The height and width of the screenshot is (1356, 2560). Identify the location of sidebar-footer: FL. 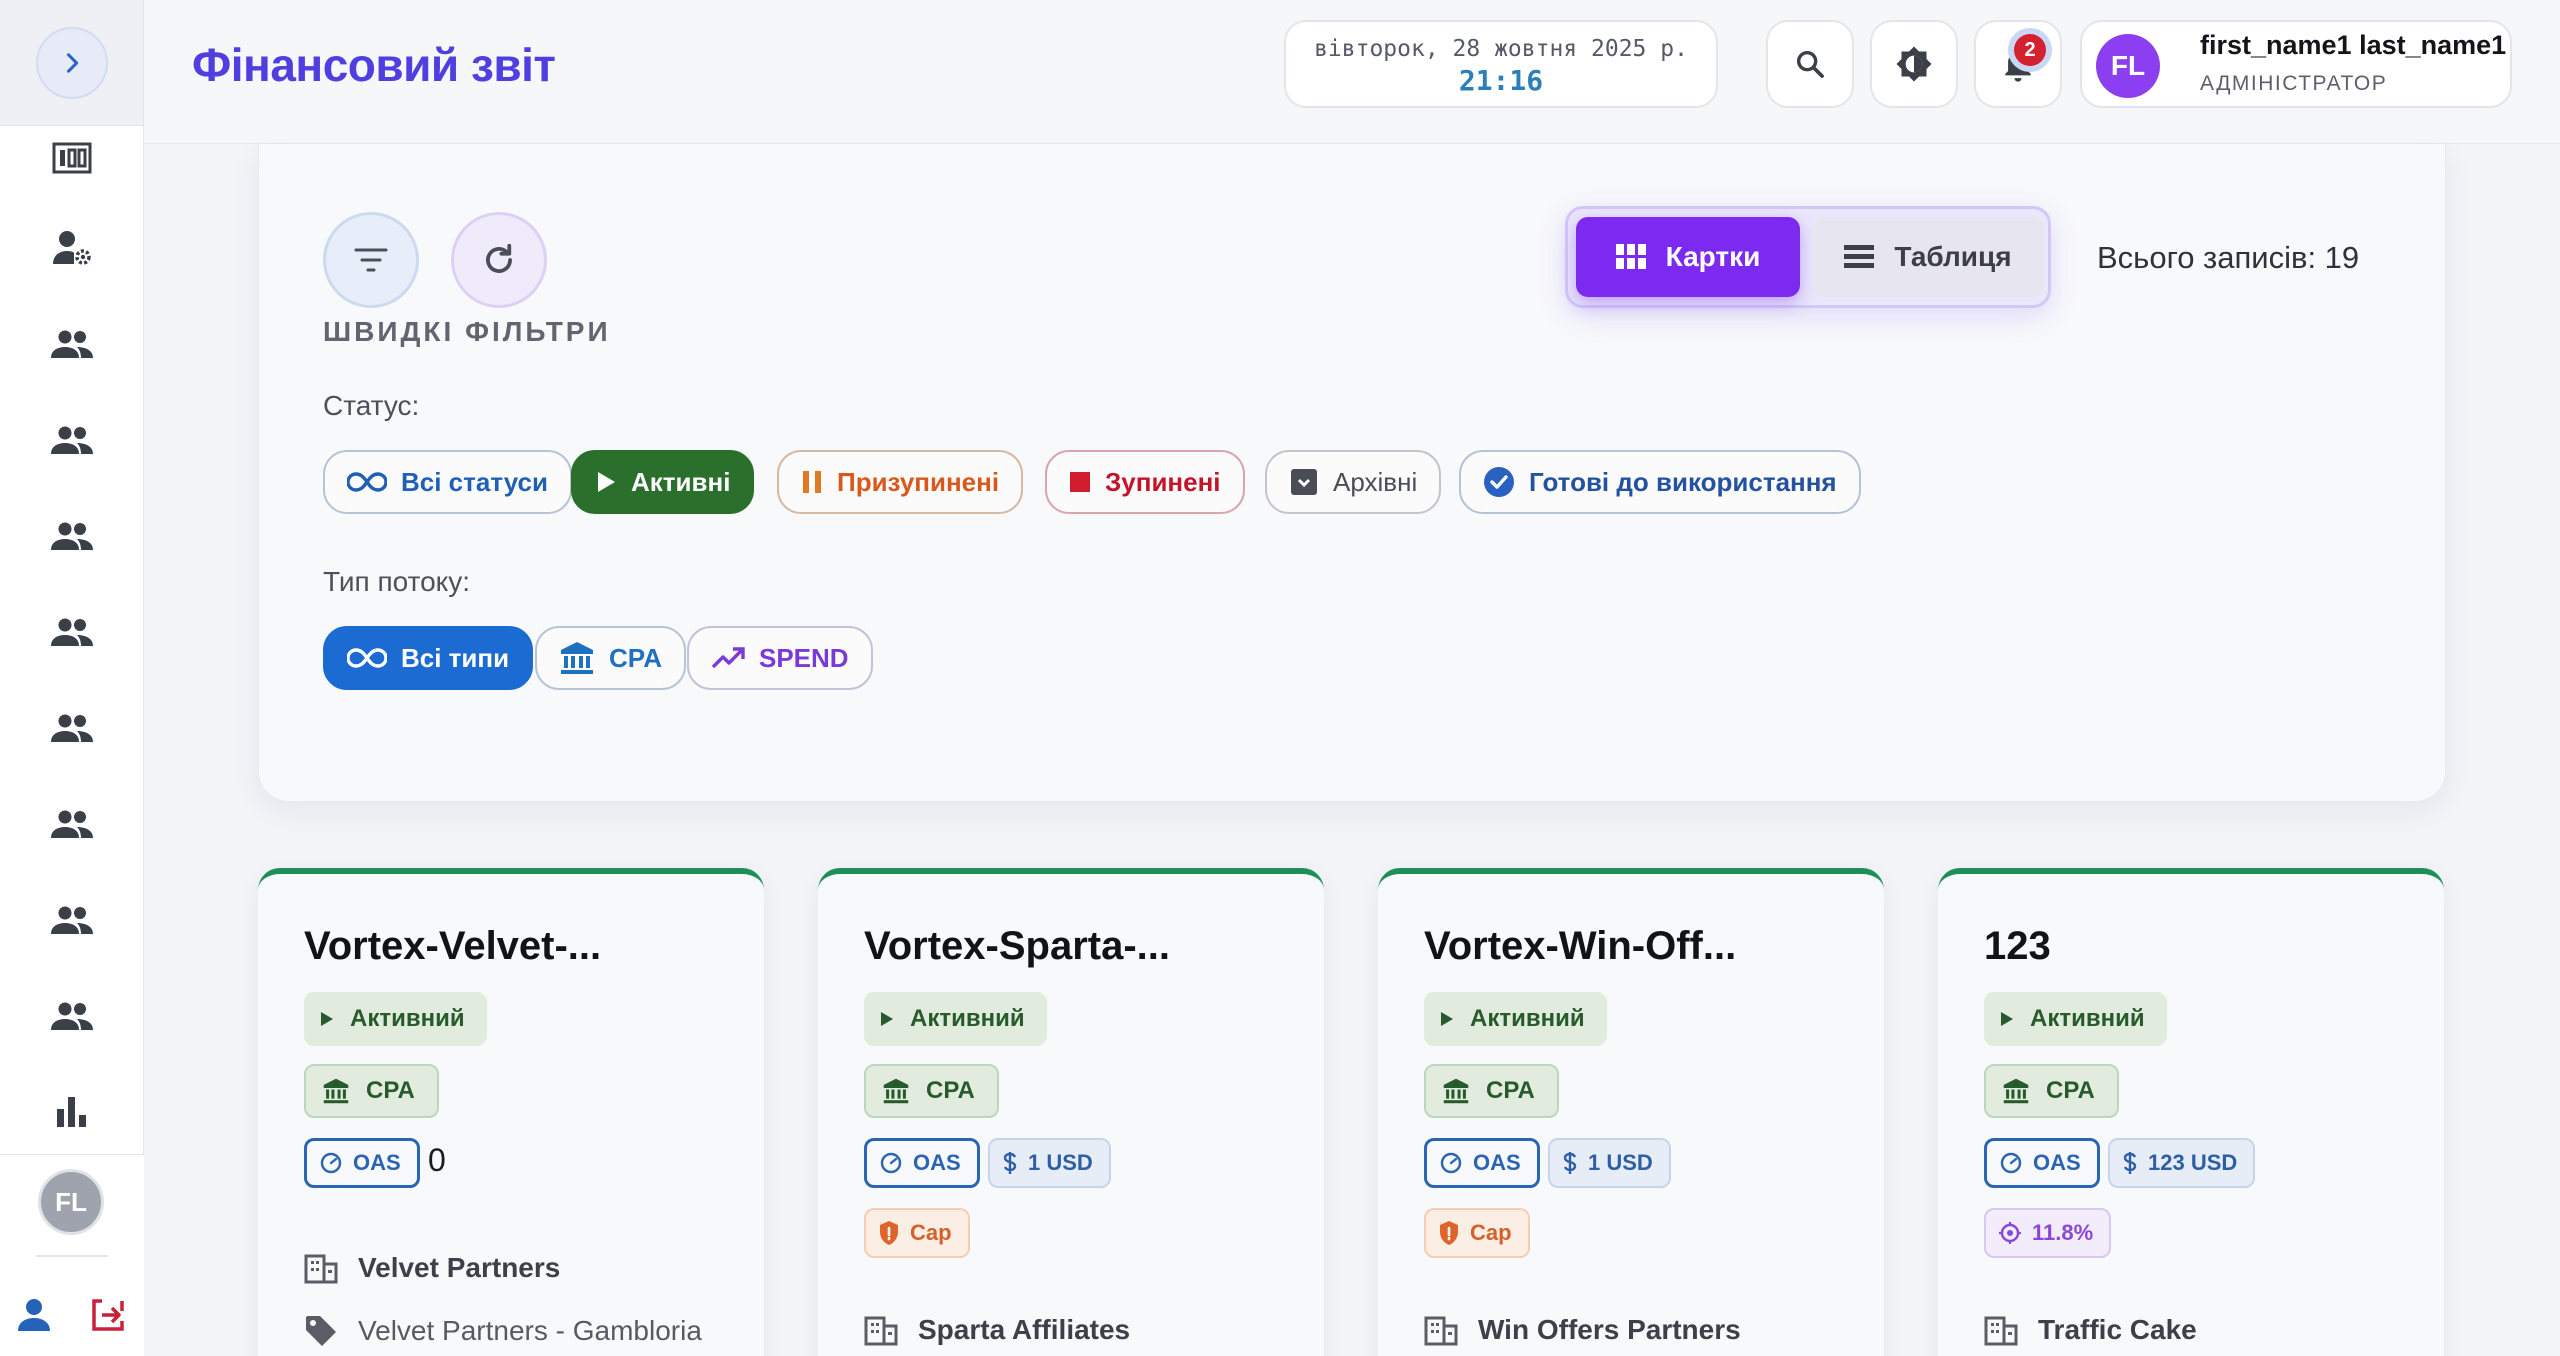
(72, 1255).